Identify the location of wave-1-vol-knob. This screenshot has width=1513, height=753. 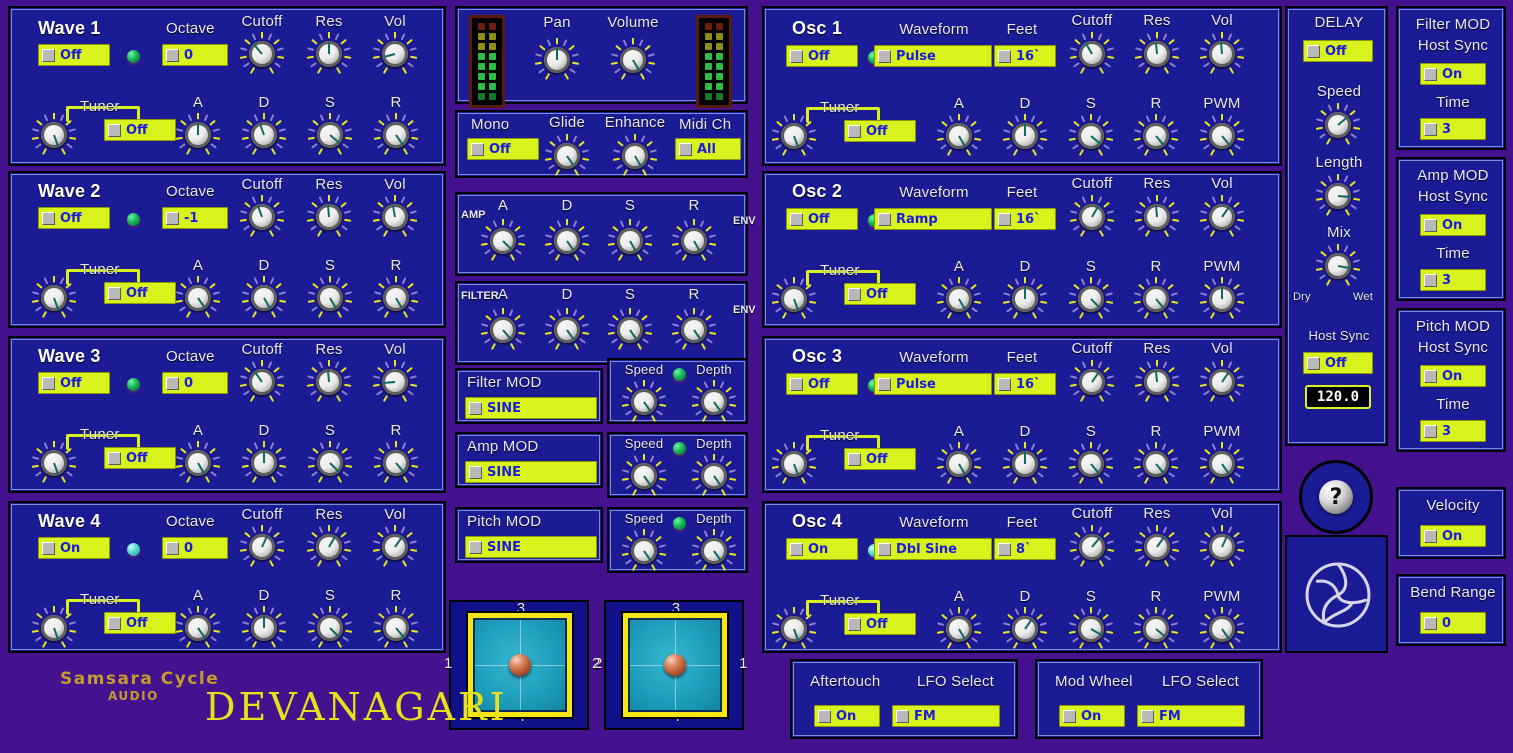
(395, 54).